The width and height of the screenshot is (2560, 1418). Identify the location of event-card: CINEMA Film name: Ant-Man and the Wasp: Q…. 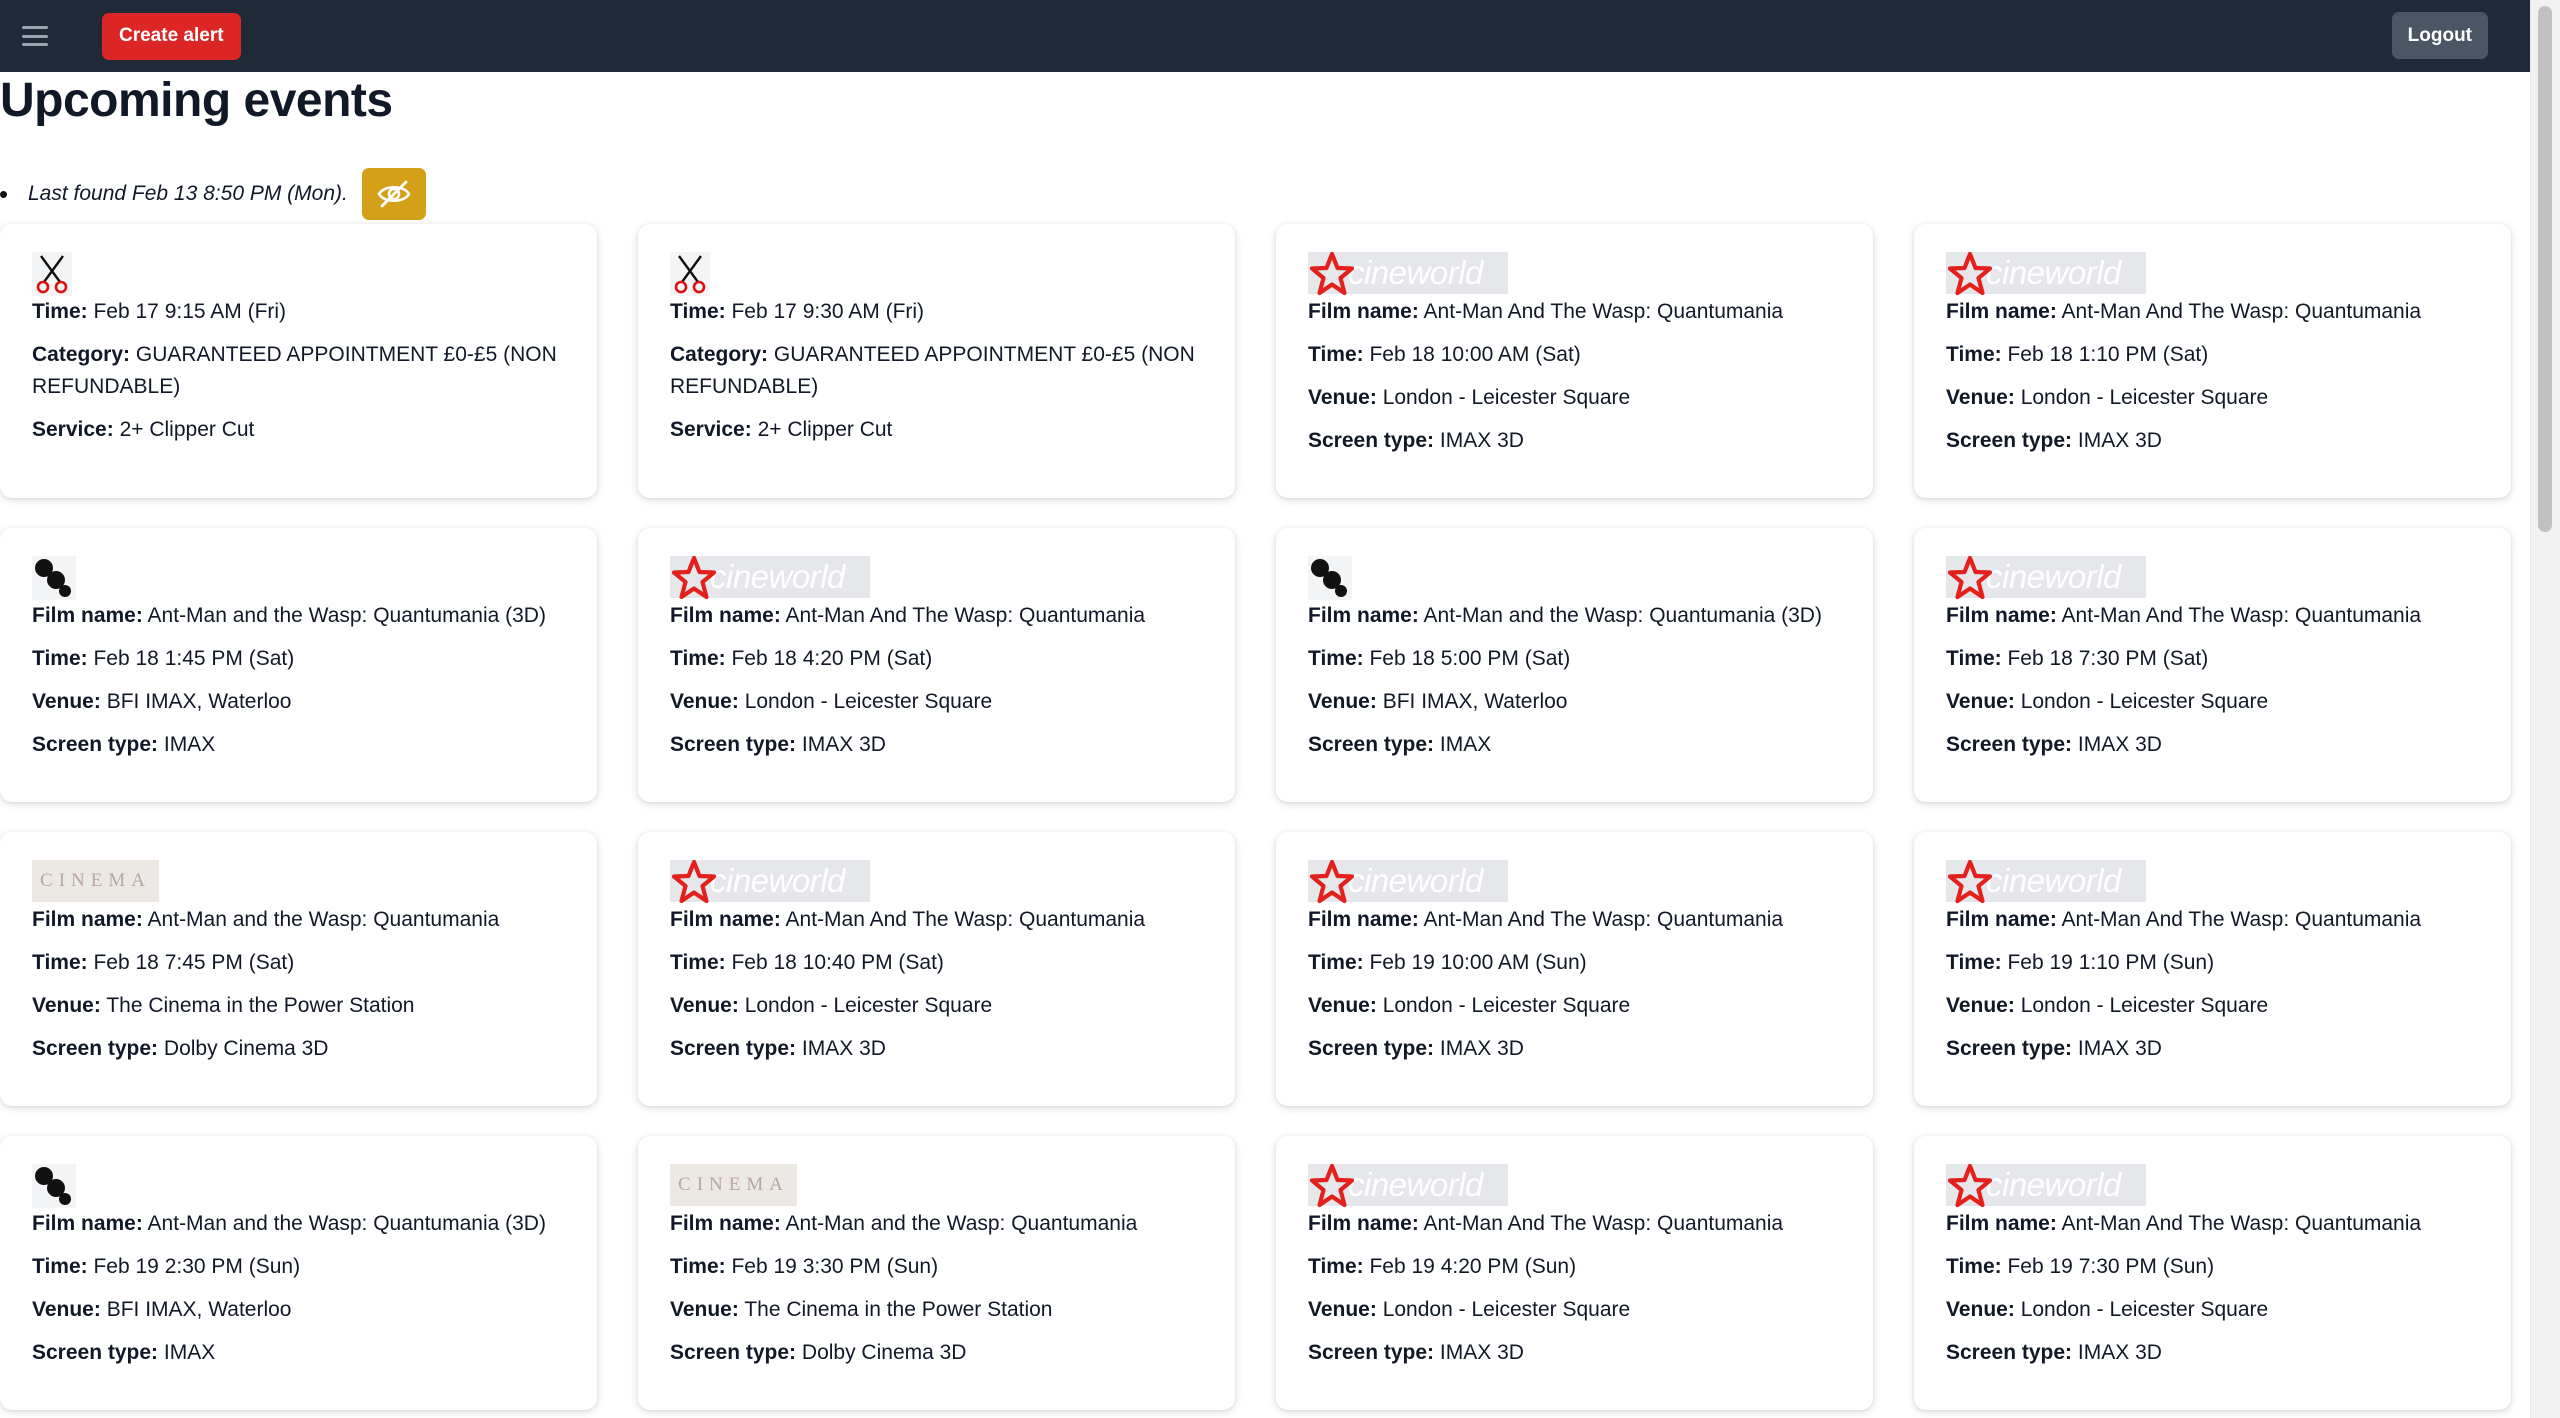
(298, 969).